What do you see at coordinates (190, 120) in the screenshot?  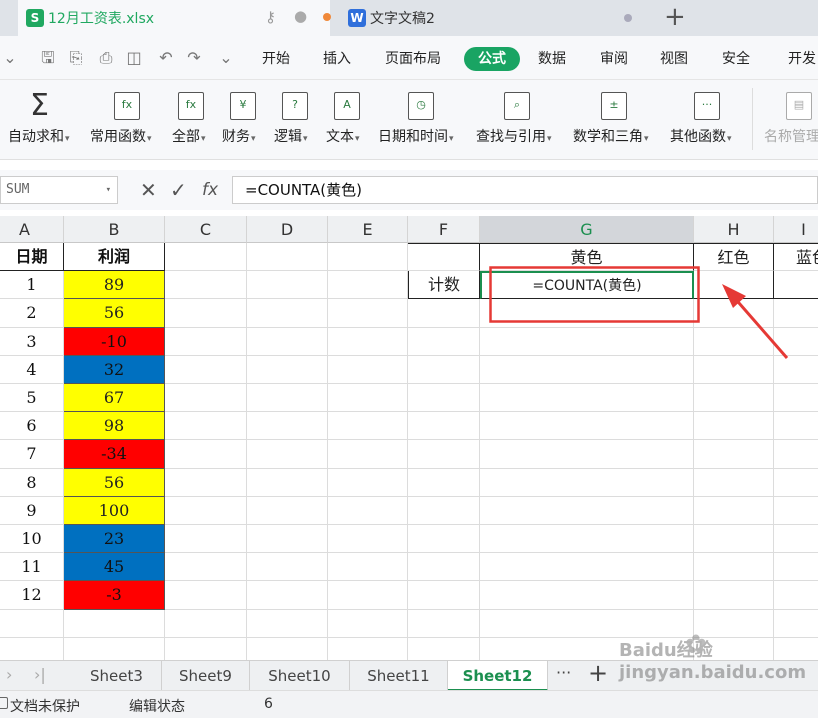 I see `all-functions-button: fx 全部▾` at bounding box center [190, 120].